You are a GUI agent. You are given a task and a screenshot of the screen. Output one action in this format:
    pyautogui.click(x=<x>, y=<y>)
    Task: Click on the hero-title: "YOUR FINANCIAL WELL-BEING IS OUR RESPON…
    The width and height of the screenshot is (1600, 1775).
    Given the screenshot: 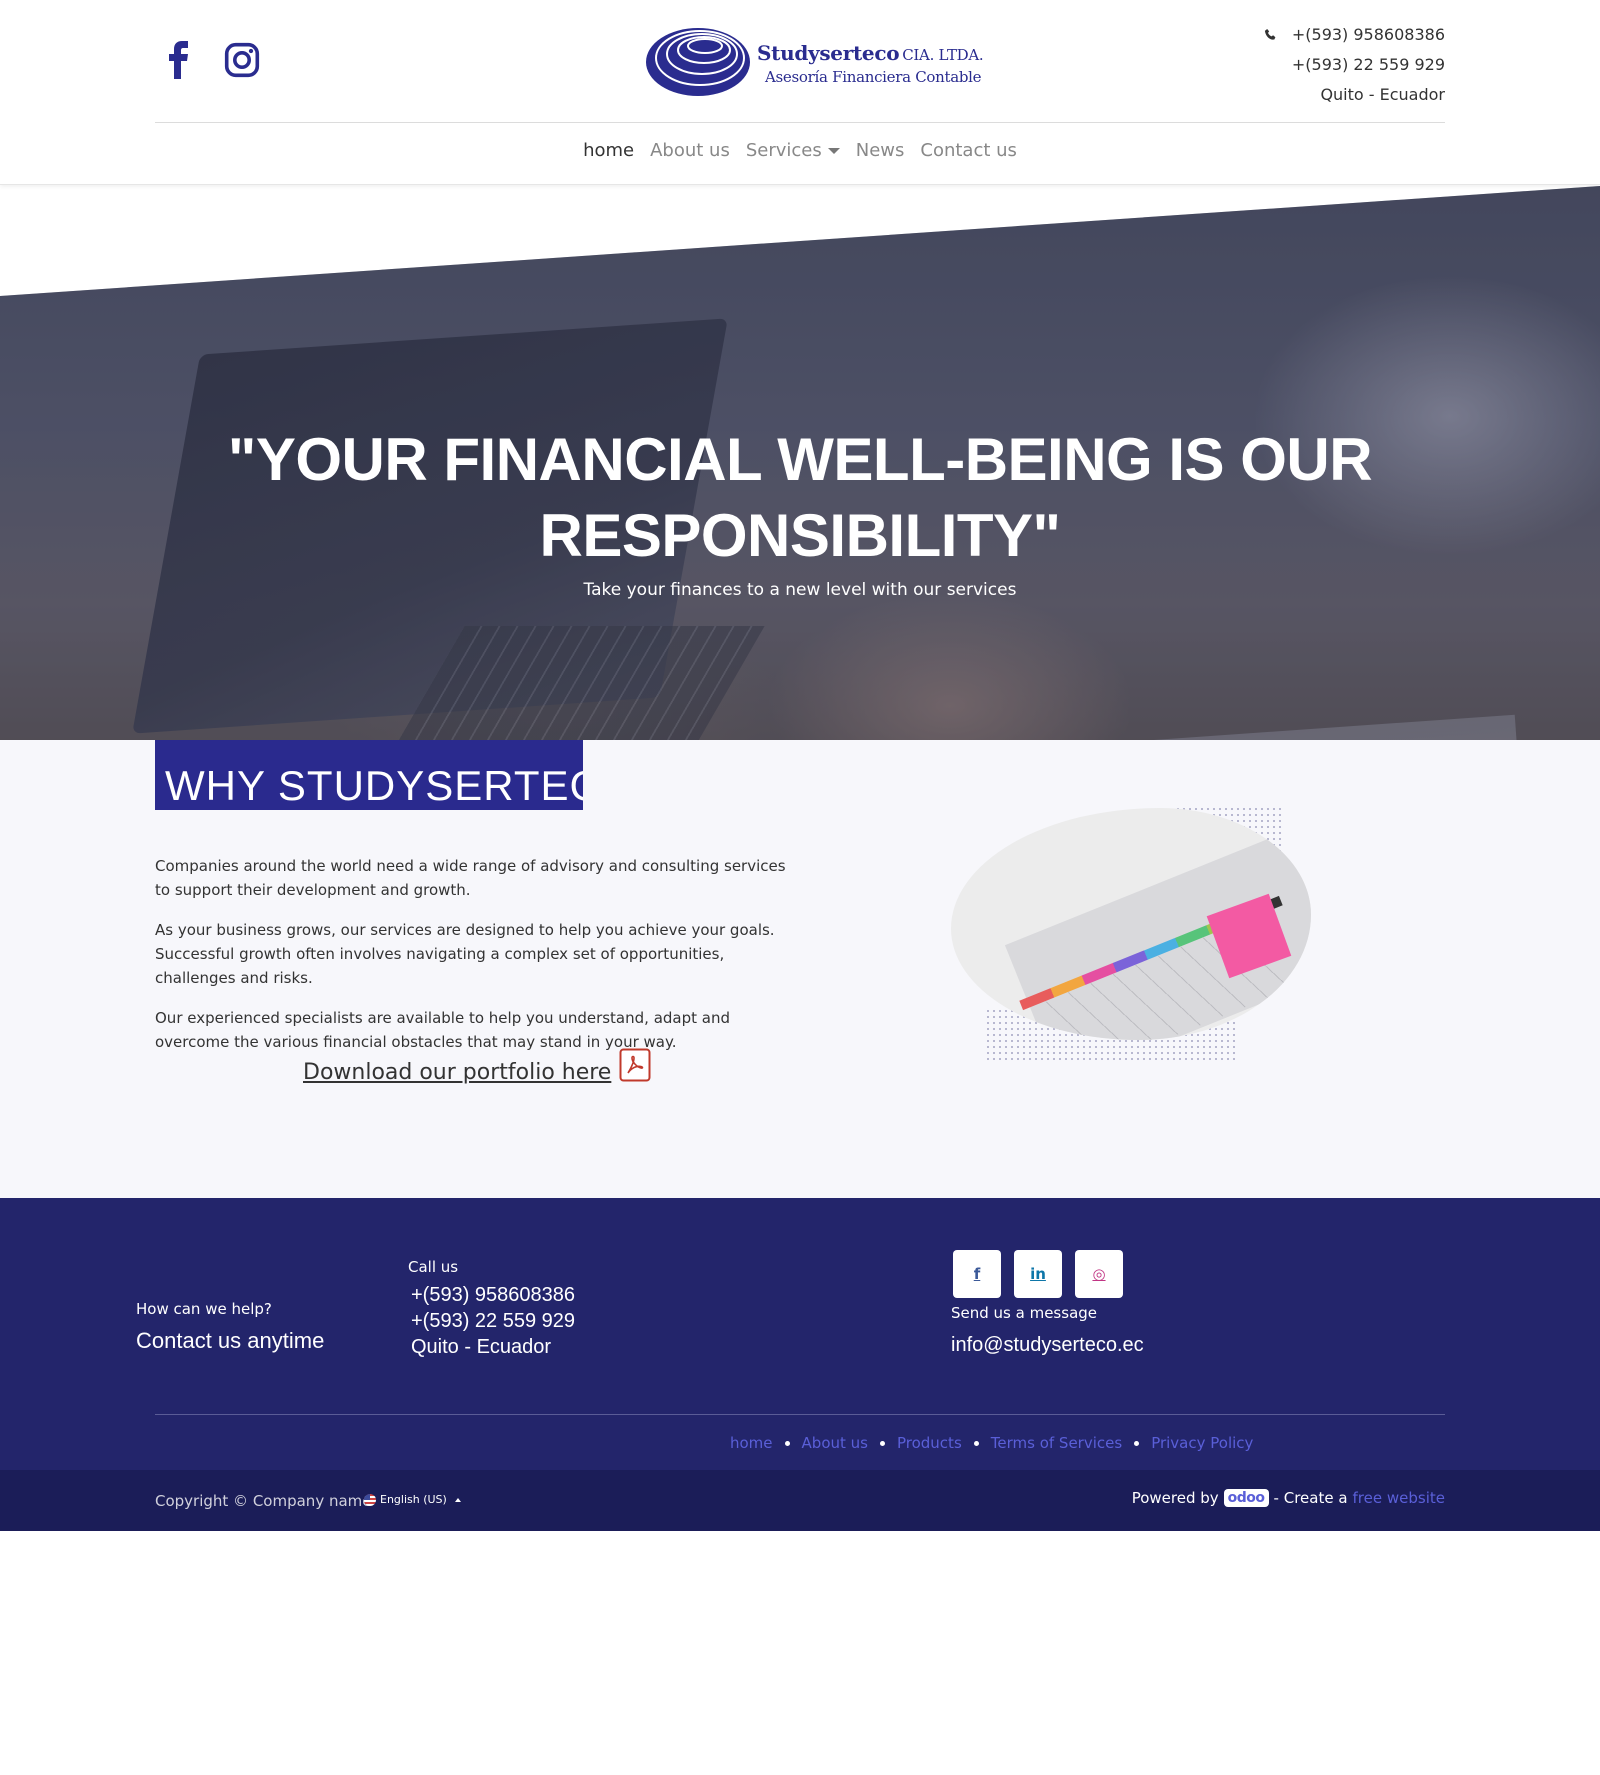 What is the action you would take?
    pyautogui.click(x=800, y=497)
    